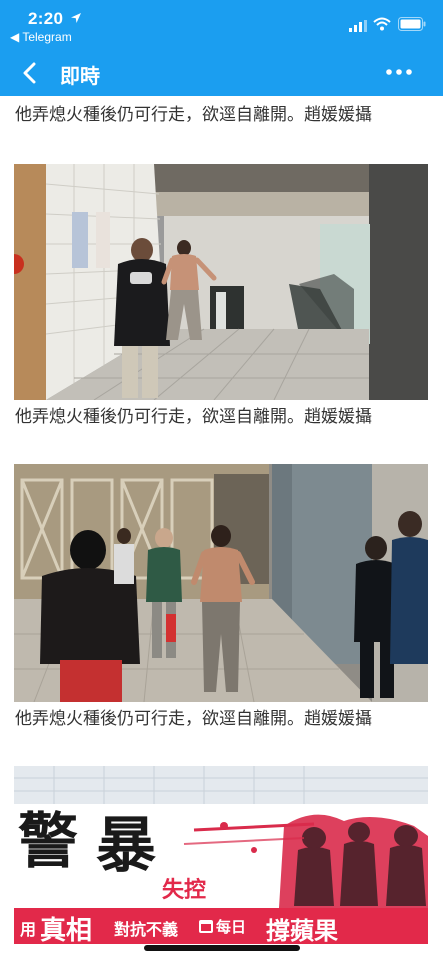 The image size is (443, 960). Describe the element at coordinates (126, 846) in the screenshot. I see `ad-headline-char: 暴` at that location.